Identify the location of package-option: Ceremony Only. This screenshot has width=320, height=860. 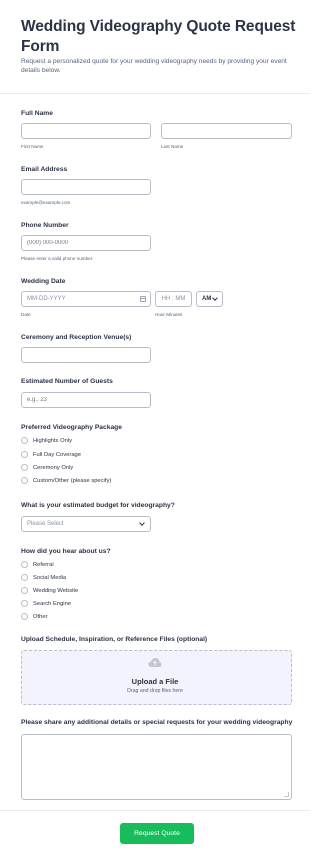
(47, 467).